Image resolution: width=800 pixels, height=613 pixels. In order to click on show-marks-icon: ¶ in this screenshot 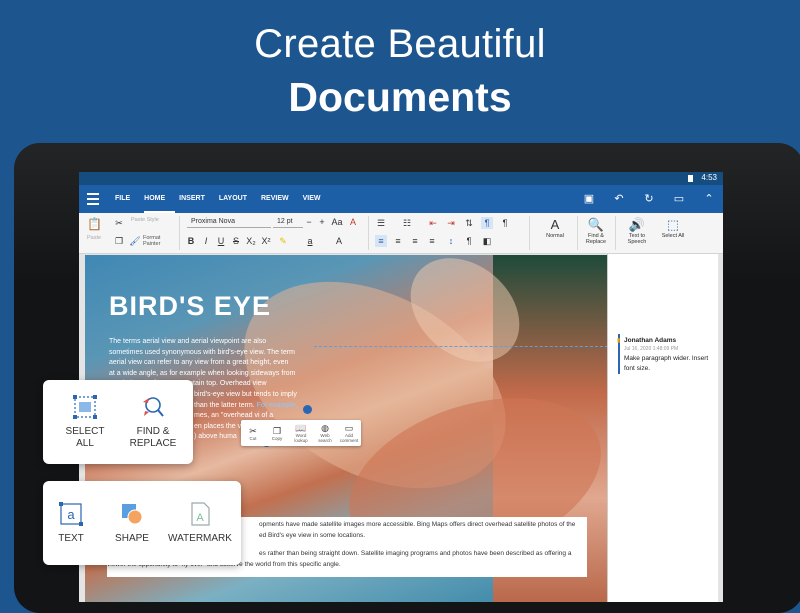, I will do `click(469, 241)`.